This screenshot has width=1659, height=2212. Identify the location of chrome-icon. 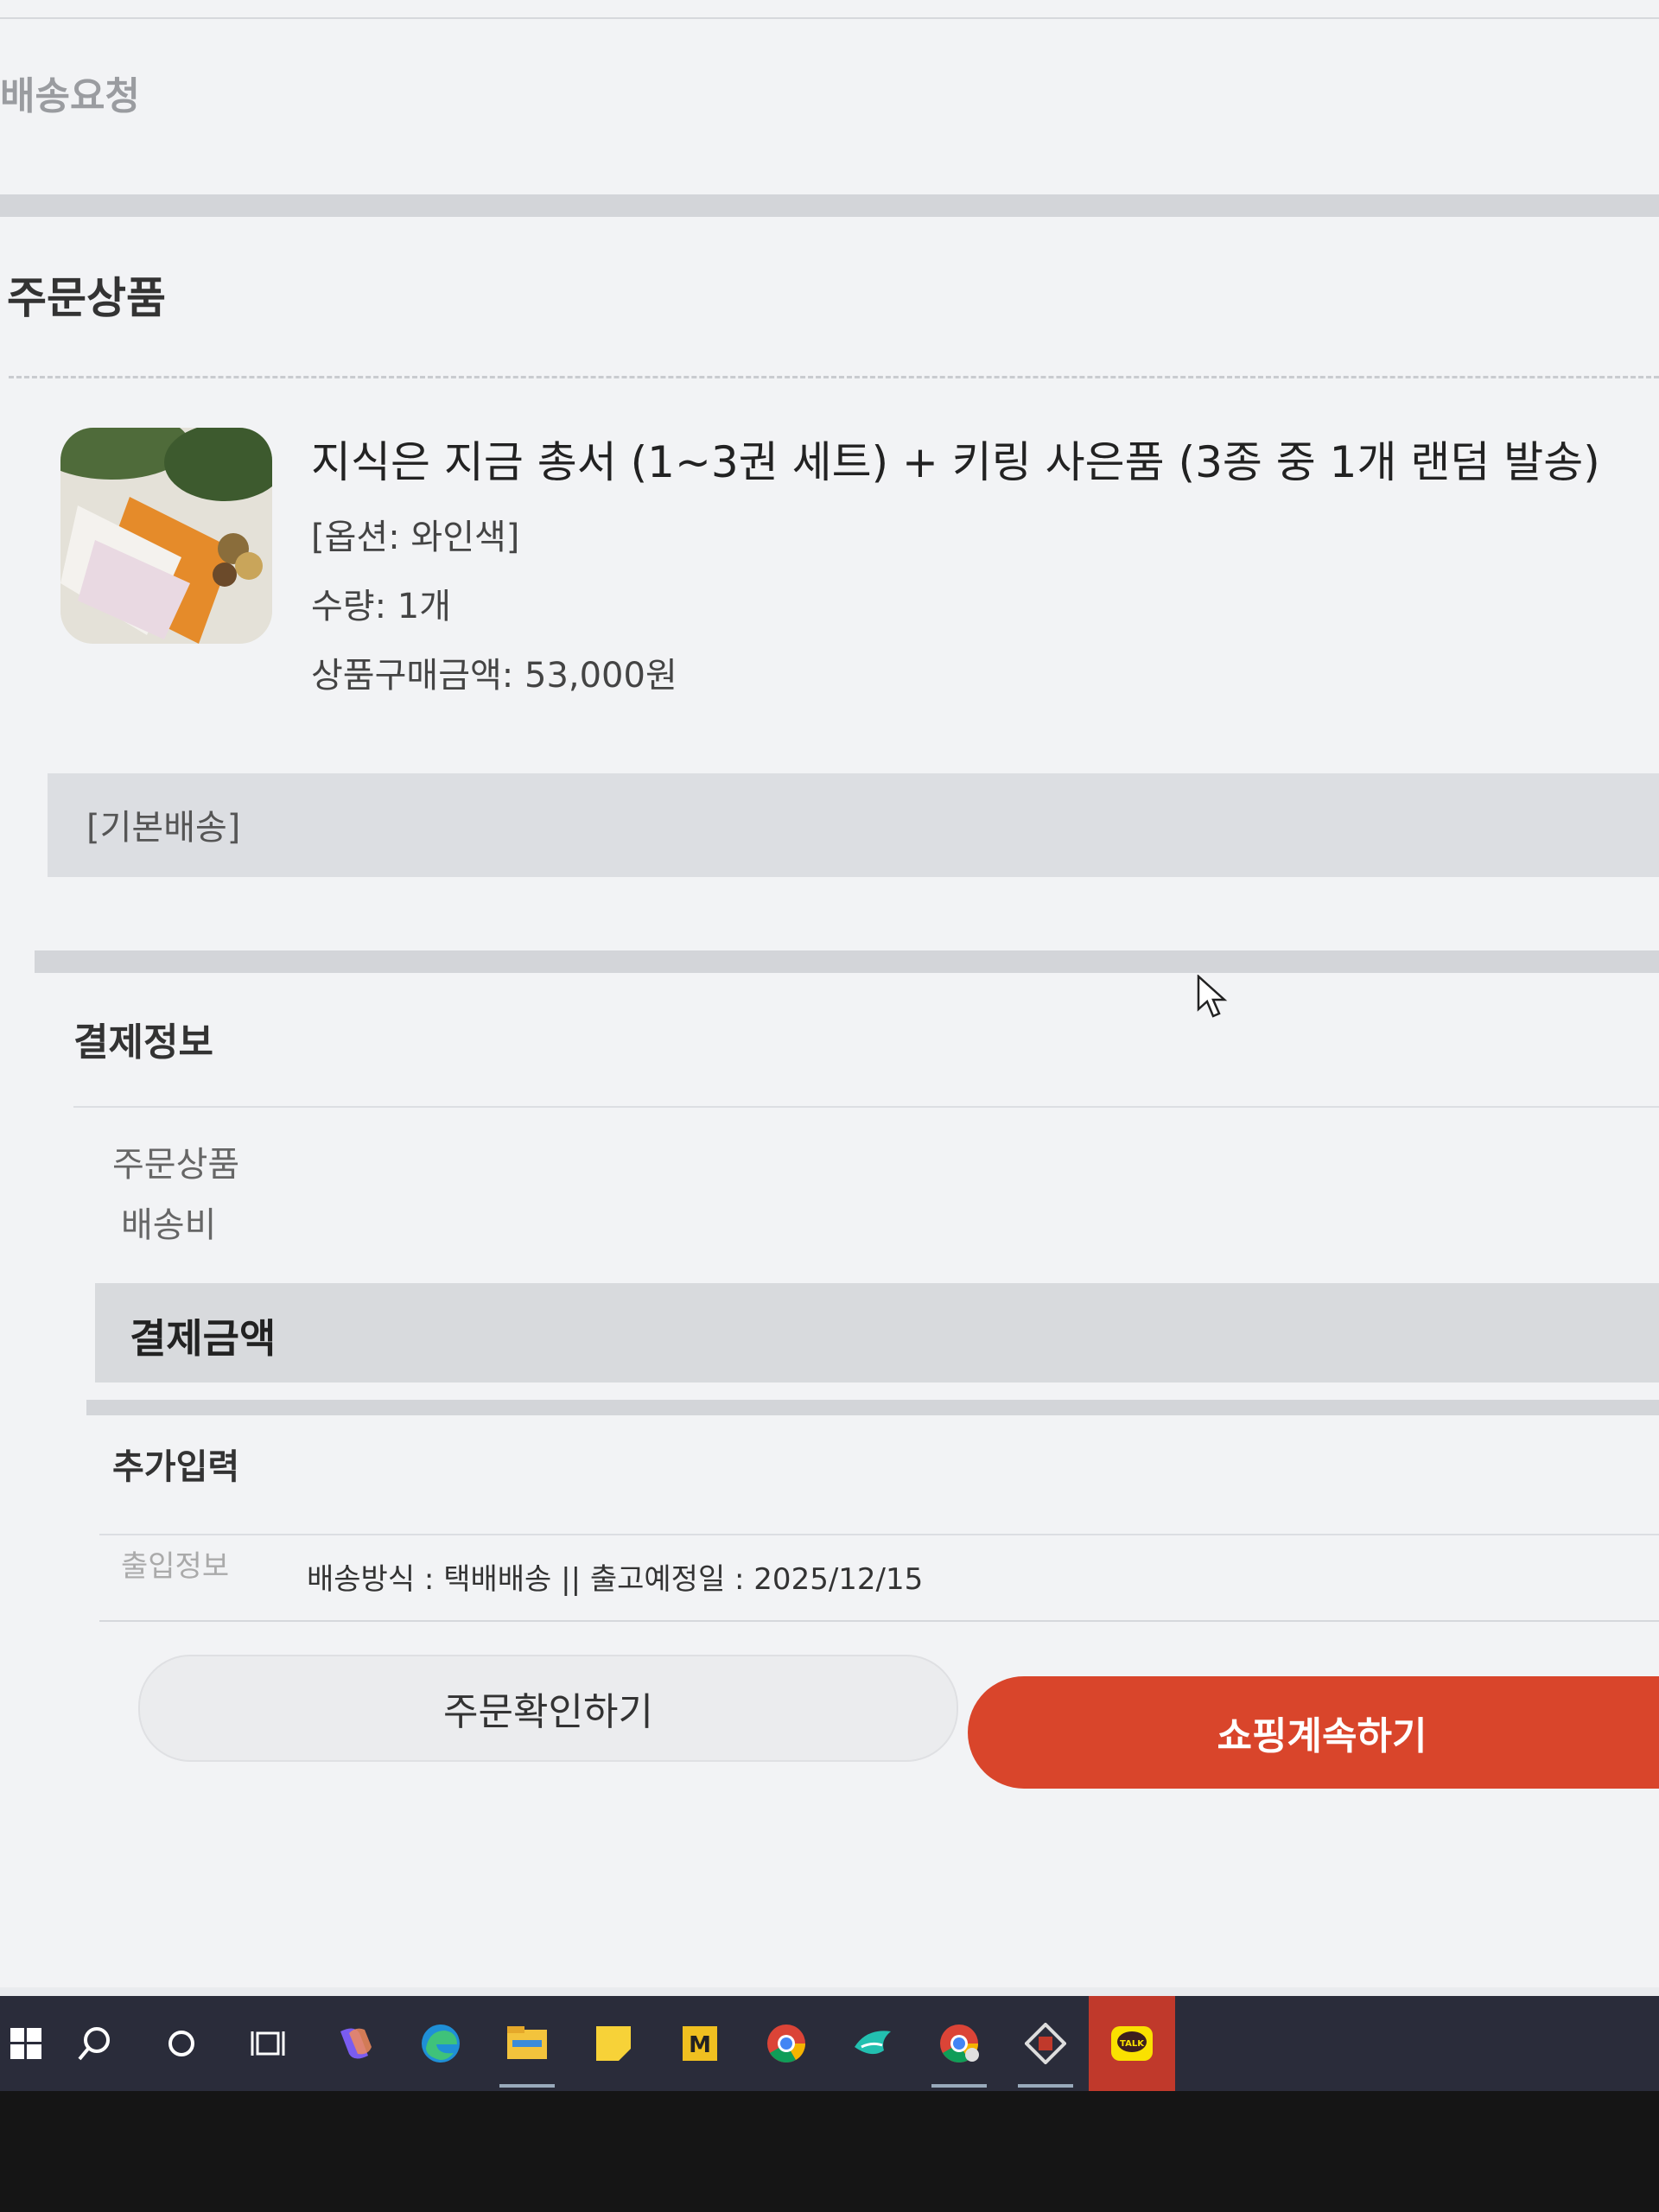
(786, 2043).